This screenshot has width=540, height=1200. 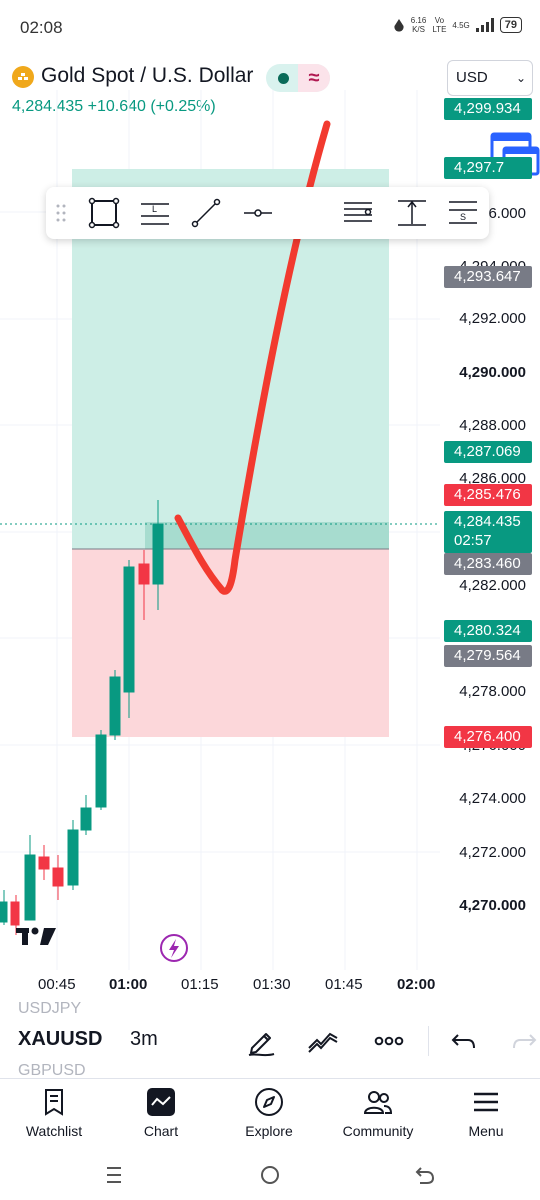 What do you see at coordinates (510, 25) in the screenshot?
I see `battery-icon: 79` at bounding box center [510, 25].